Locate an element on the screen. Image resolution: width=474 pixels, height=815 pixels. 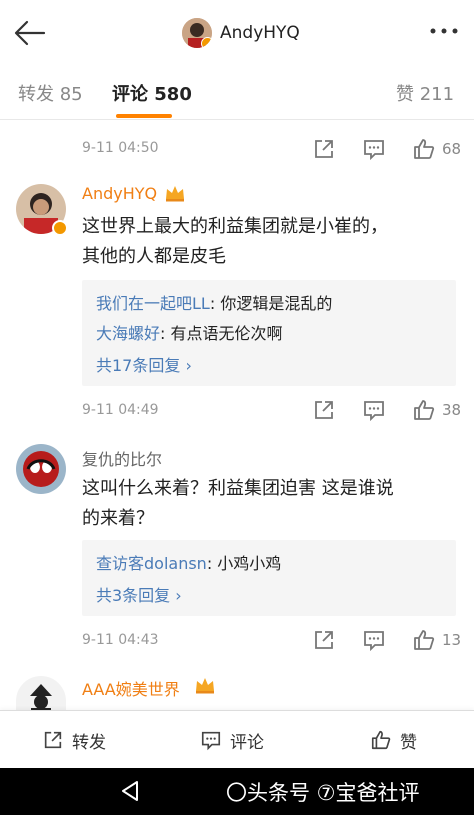
forward-button: 转发 is located at coordinates (74, 740).